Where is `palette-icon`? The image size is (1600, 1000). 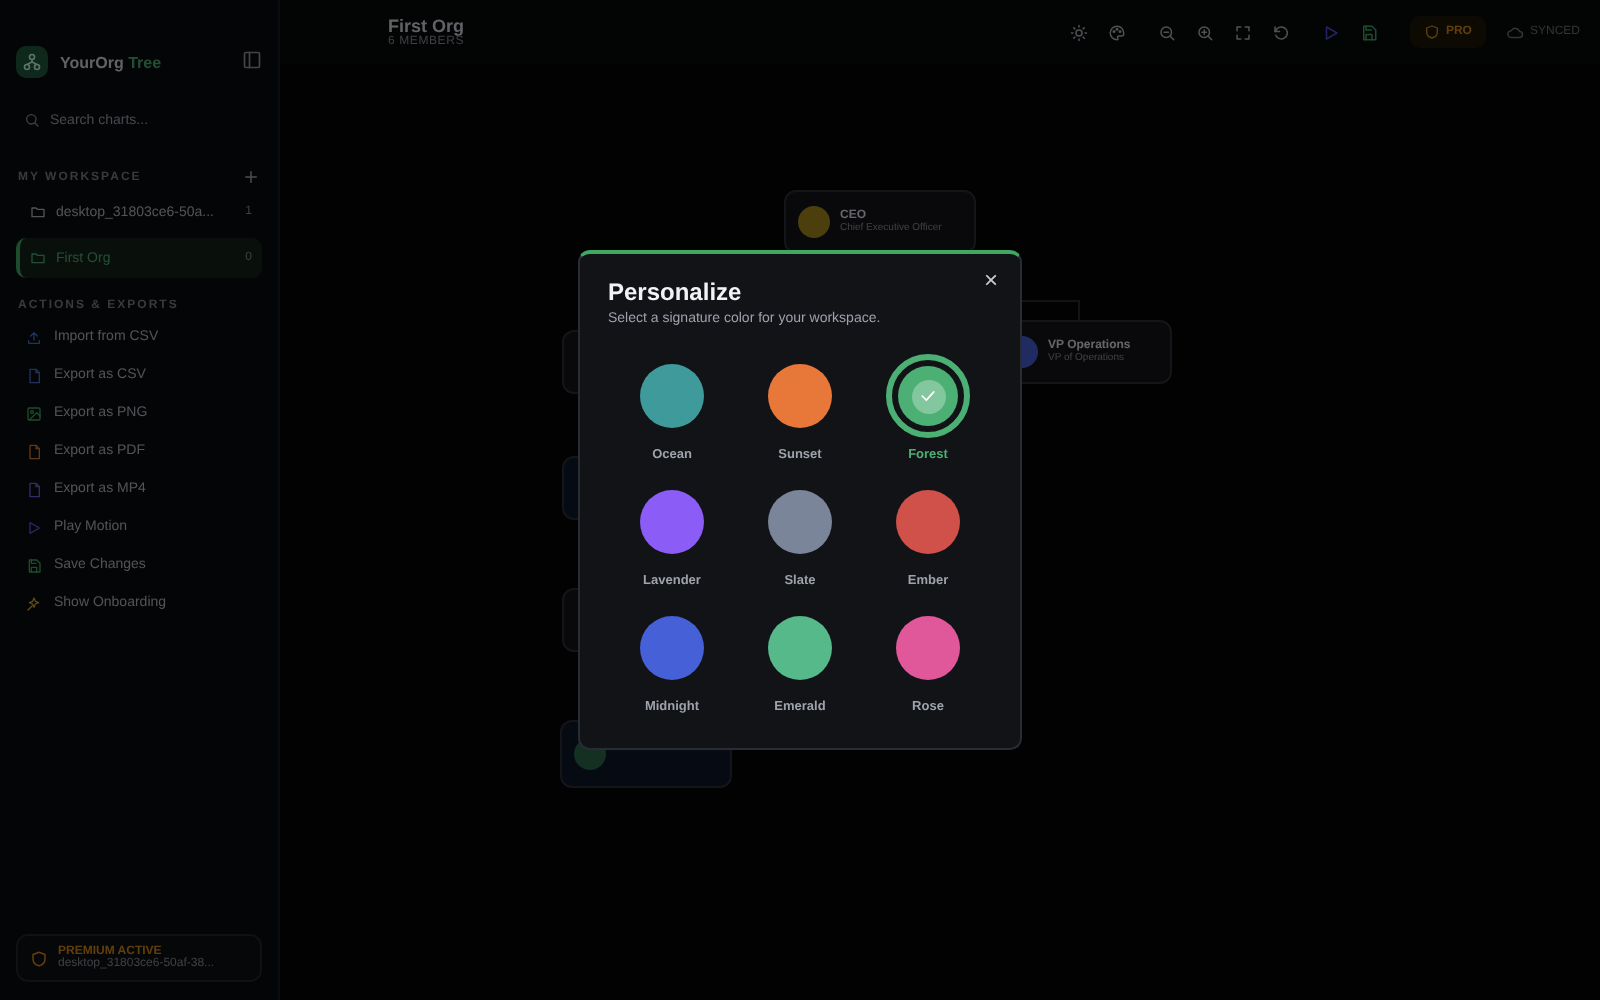
palette-icon is located at coordinates (1116, 32).